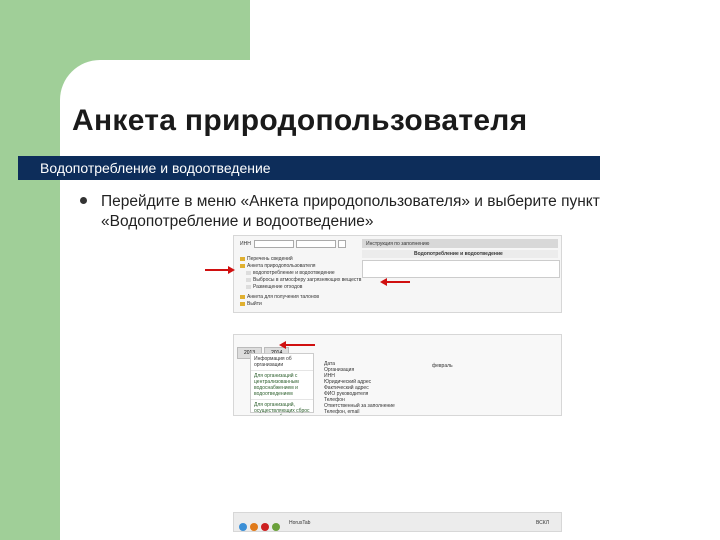 This screenshot has width=720, height=540. I want to click on red-arrow-right, so click(220, 270).